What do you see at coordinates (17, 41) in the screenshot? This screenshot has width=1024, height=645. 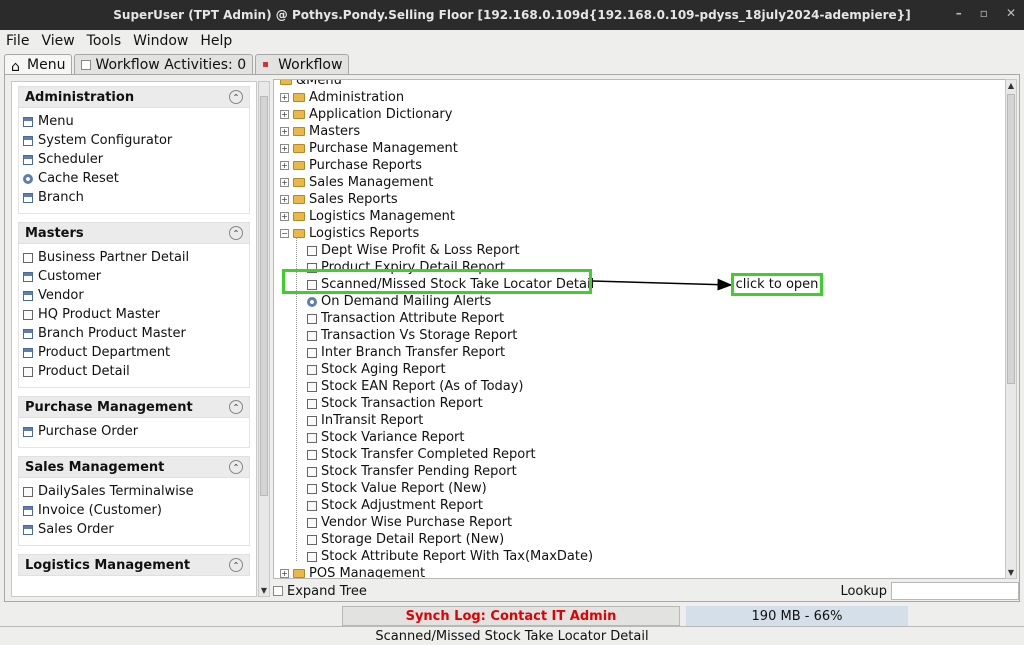 I see `menu-file: File` at bounding box center [17, 41].